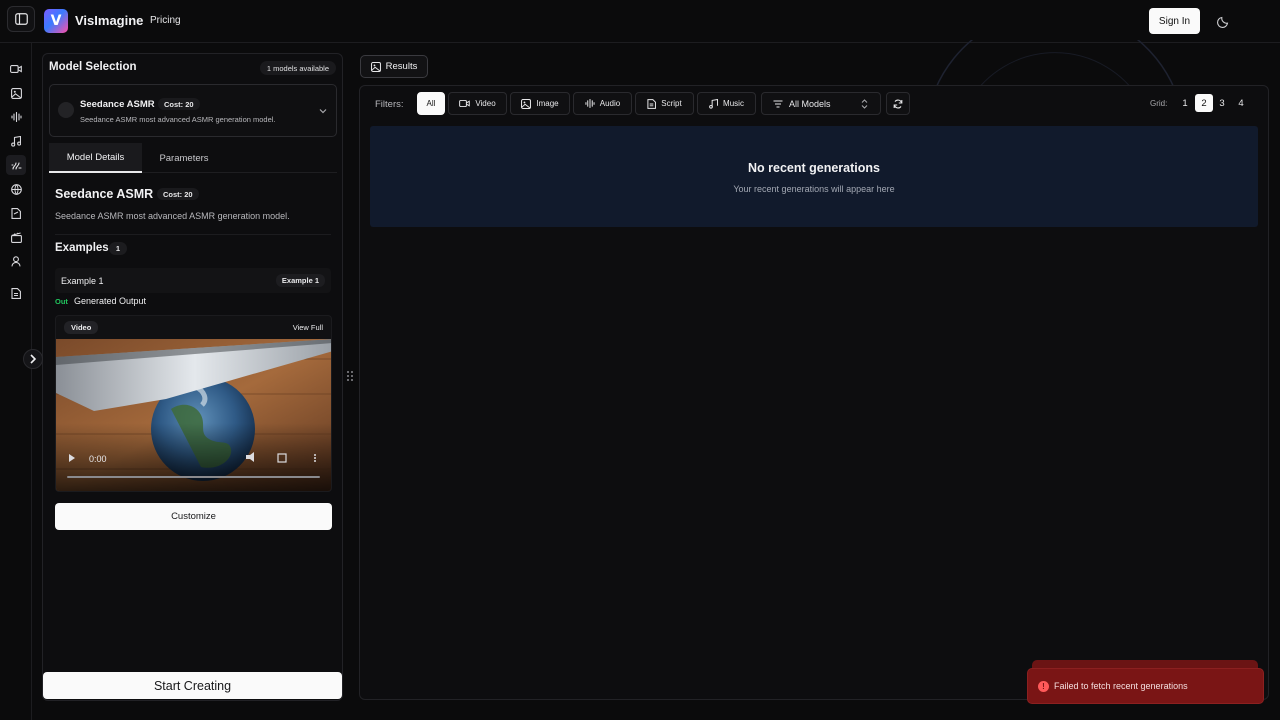 This screenshot has height=720, width=1280. Describe the element at coordinates (810, 104) in the screenshot. I see `models-filter-label: All Models` at that location.